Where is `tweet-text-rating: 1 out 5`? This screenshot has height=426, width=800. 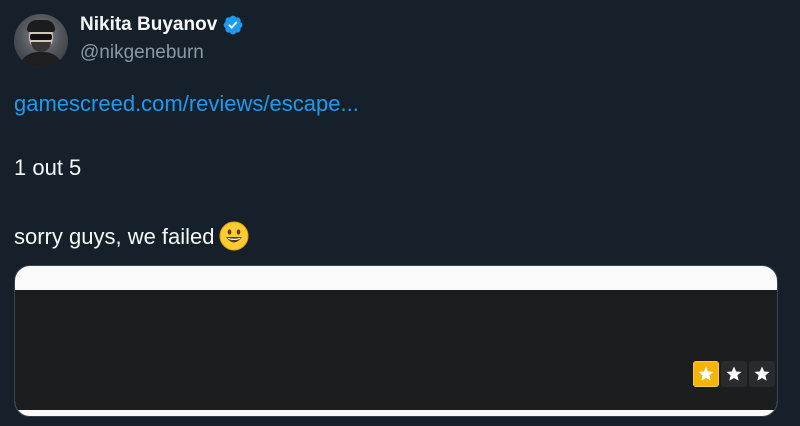
tweet-text-rating: 1 out 5 is located at coordinates (48, 167).